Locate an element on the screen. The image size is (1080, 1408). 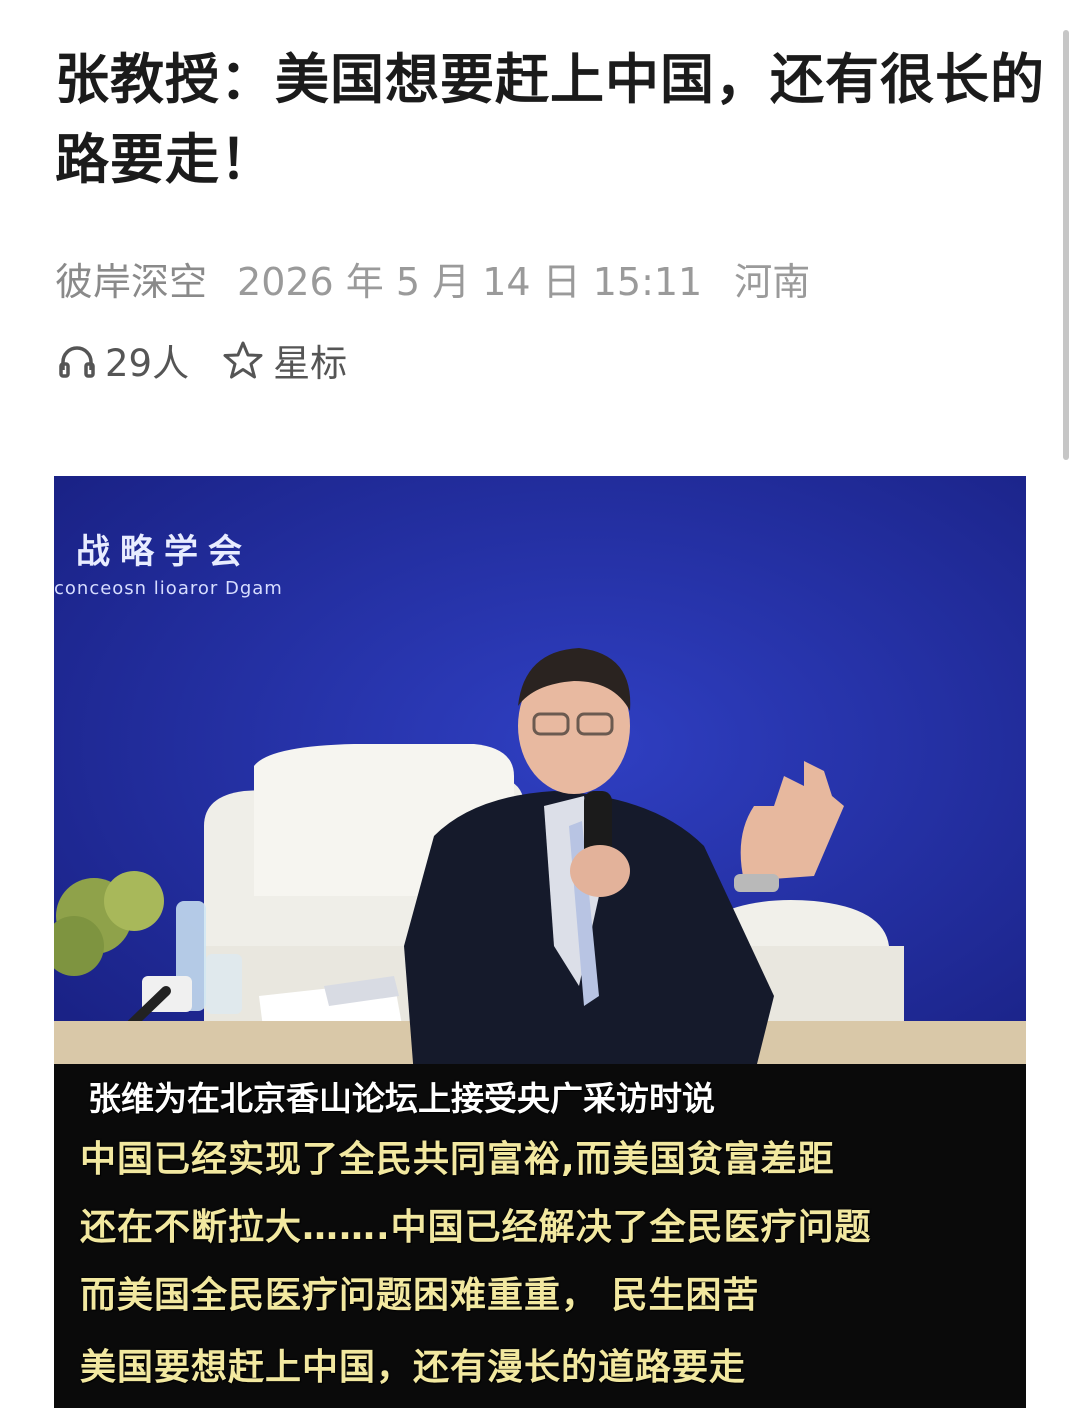
star-button: 星标 is located at coordinates (285, 360).